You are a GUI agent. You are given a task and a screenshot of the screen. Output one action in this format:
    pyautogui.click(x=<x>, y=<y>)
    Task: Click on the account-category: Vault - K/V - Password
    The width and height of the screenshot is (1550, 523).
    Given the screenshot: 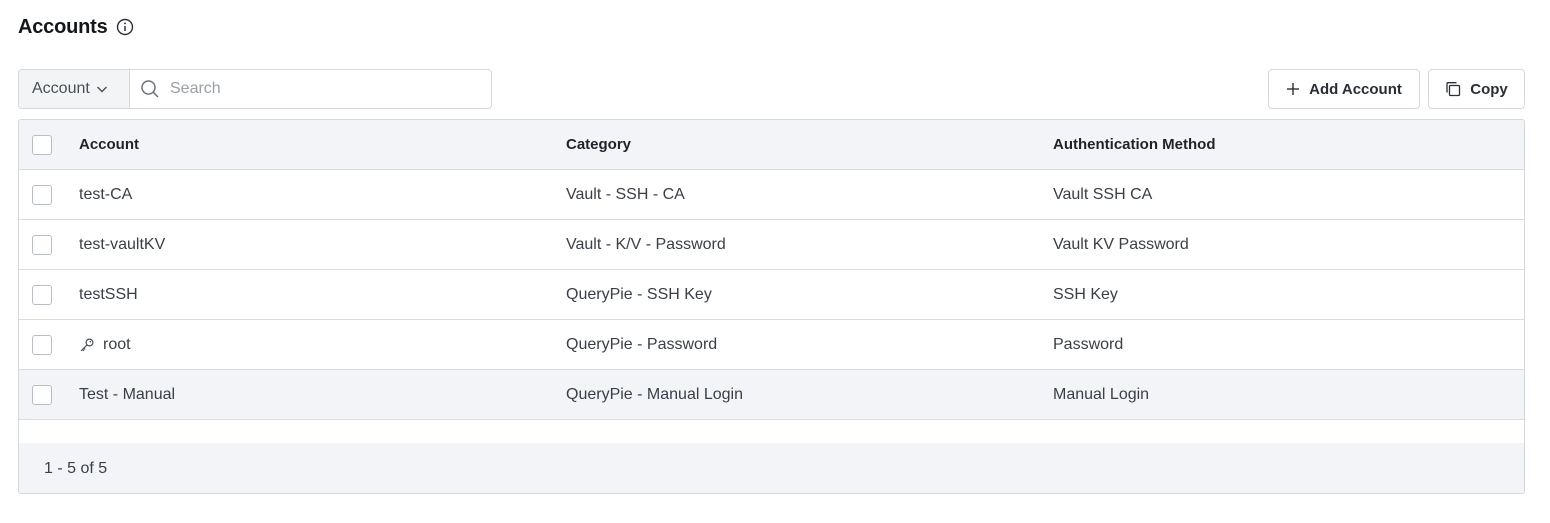 What is the action you would take?
    pyautogui.click(x=646, y=244)
    